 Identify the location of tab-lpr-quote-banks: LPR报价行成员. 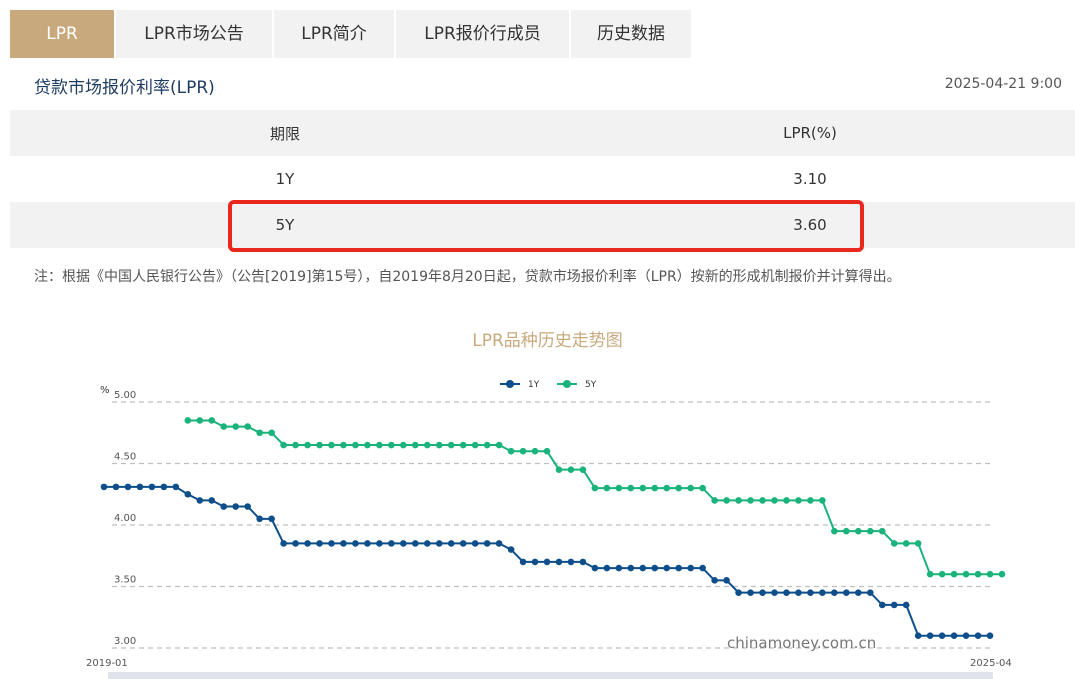
(482, 34).